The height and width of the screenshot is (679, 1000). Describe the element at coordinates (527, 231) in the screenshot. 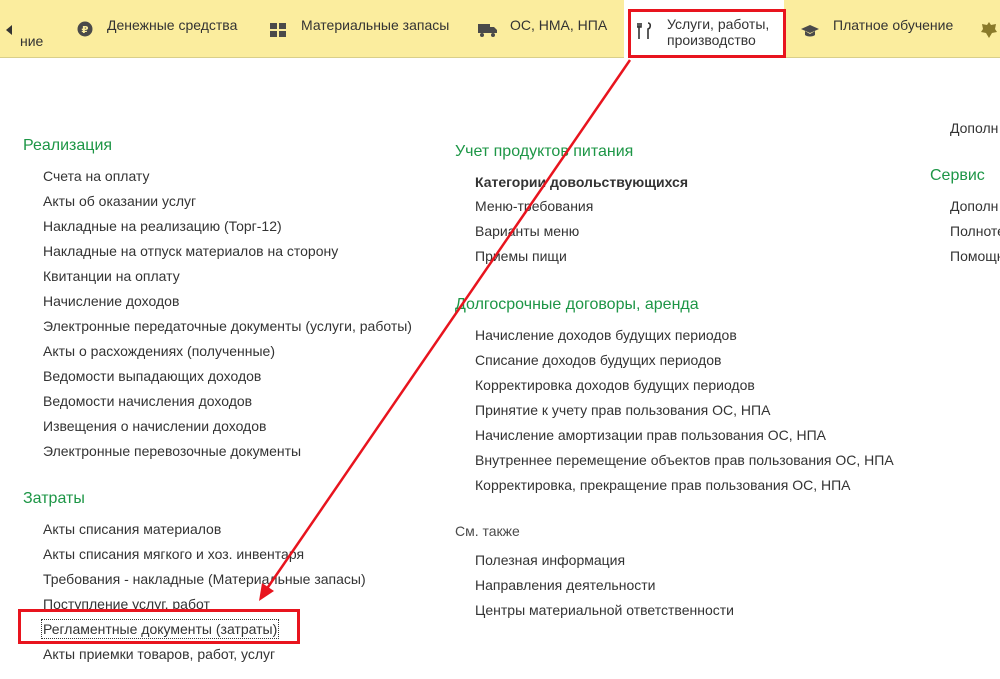

I see `link-menu-variants: Варианты меню` at that location.